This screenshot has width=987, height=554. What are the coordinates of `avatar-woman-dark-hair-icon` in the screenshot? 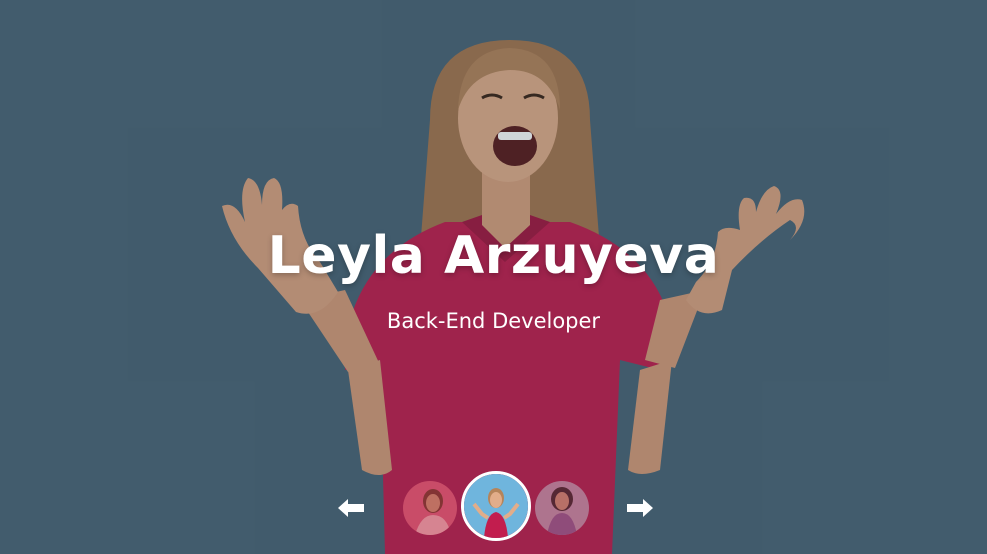 It's located at (430, 508).